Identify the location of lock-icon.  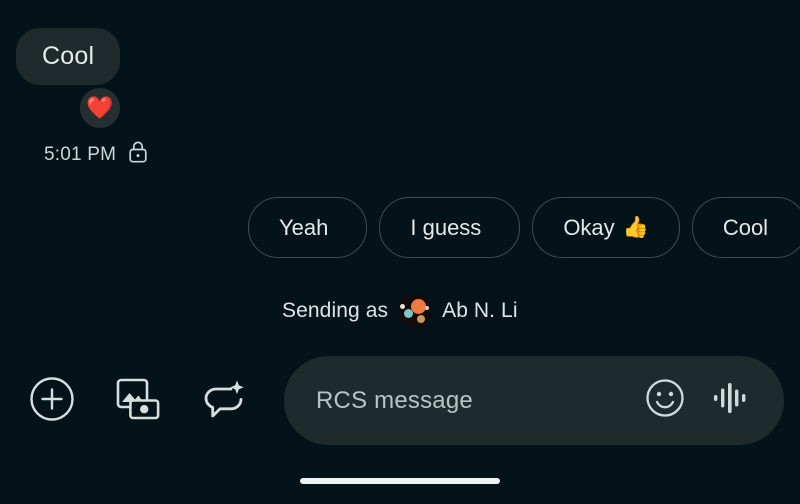
(138, 154).